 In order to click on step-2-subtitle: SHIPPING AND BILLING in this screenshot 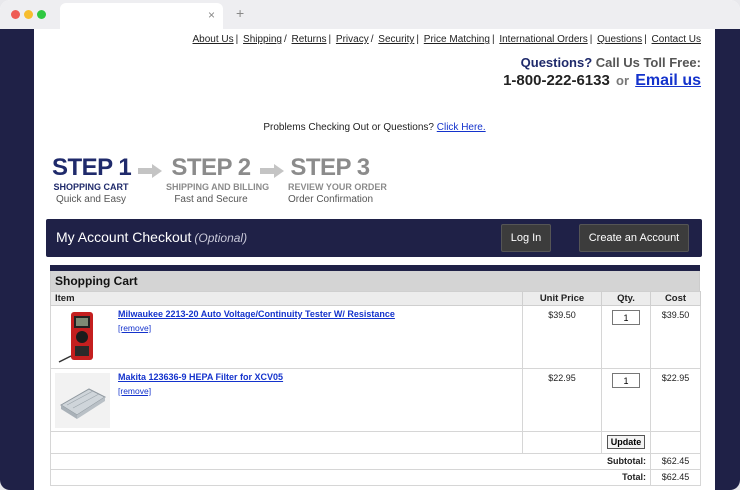, I will do `click(218, 187)`.